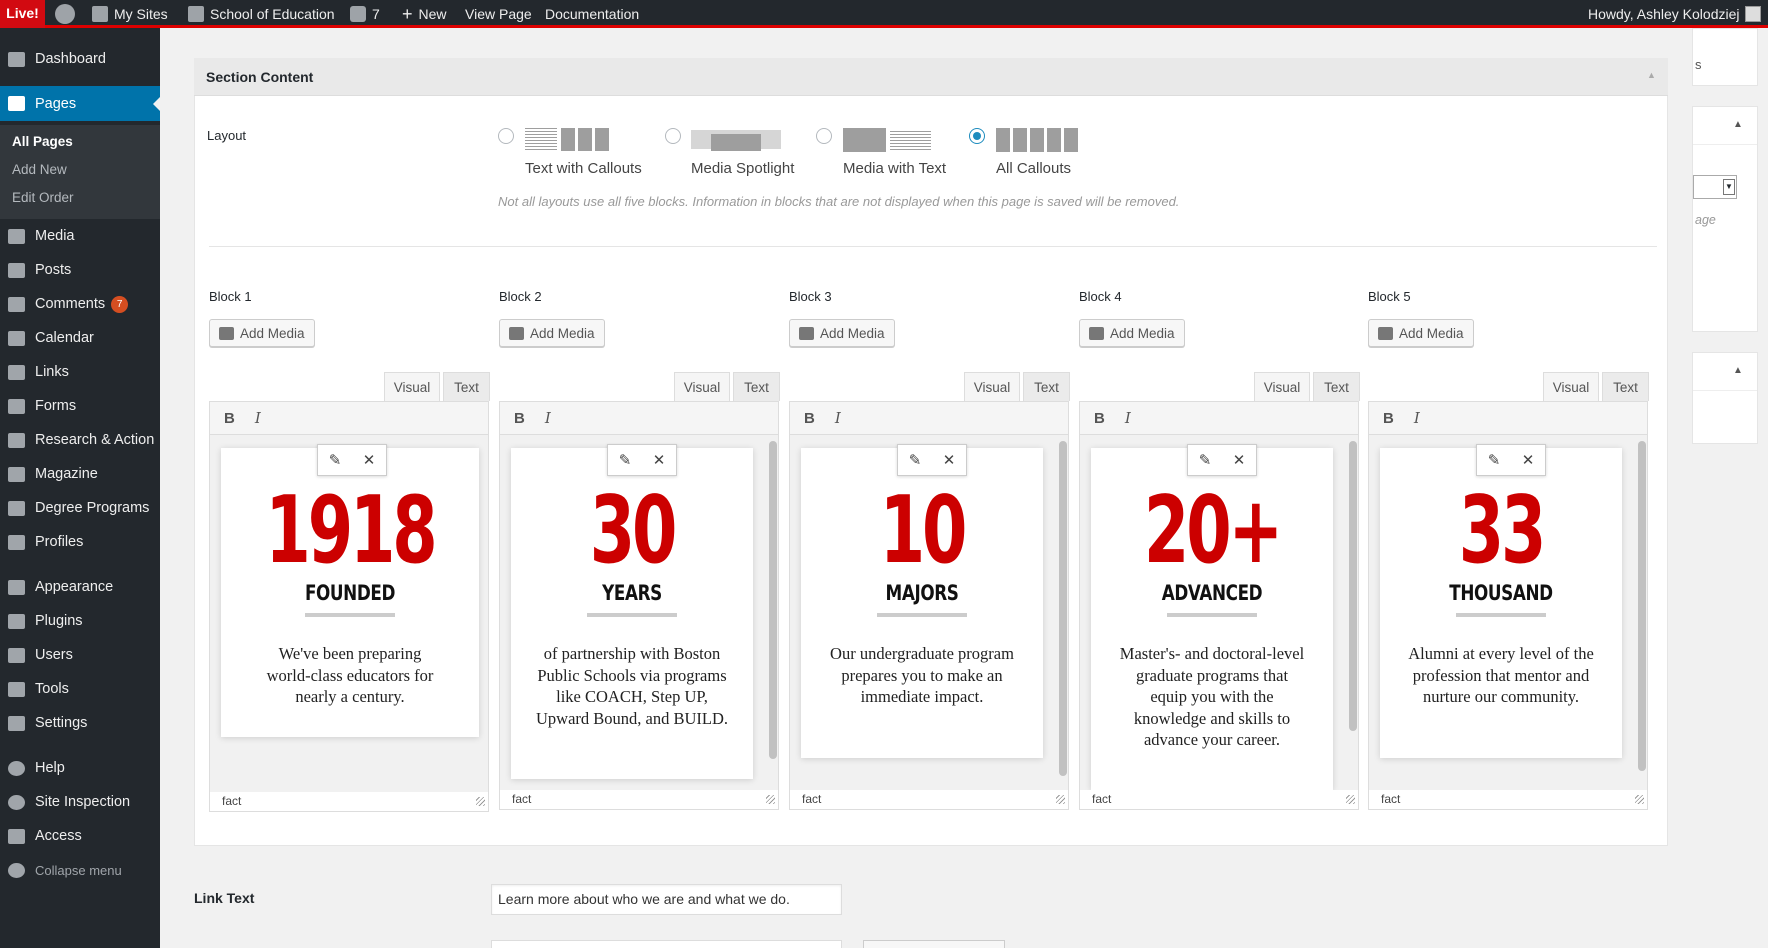 The width and height of the screenshot is (1768, 948). I want to click on menu-degree-programs: Degree Programs, so click(80, 508).